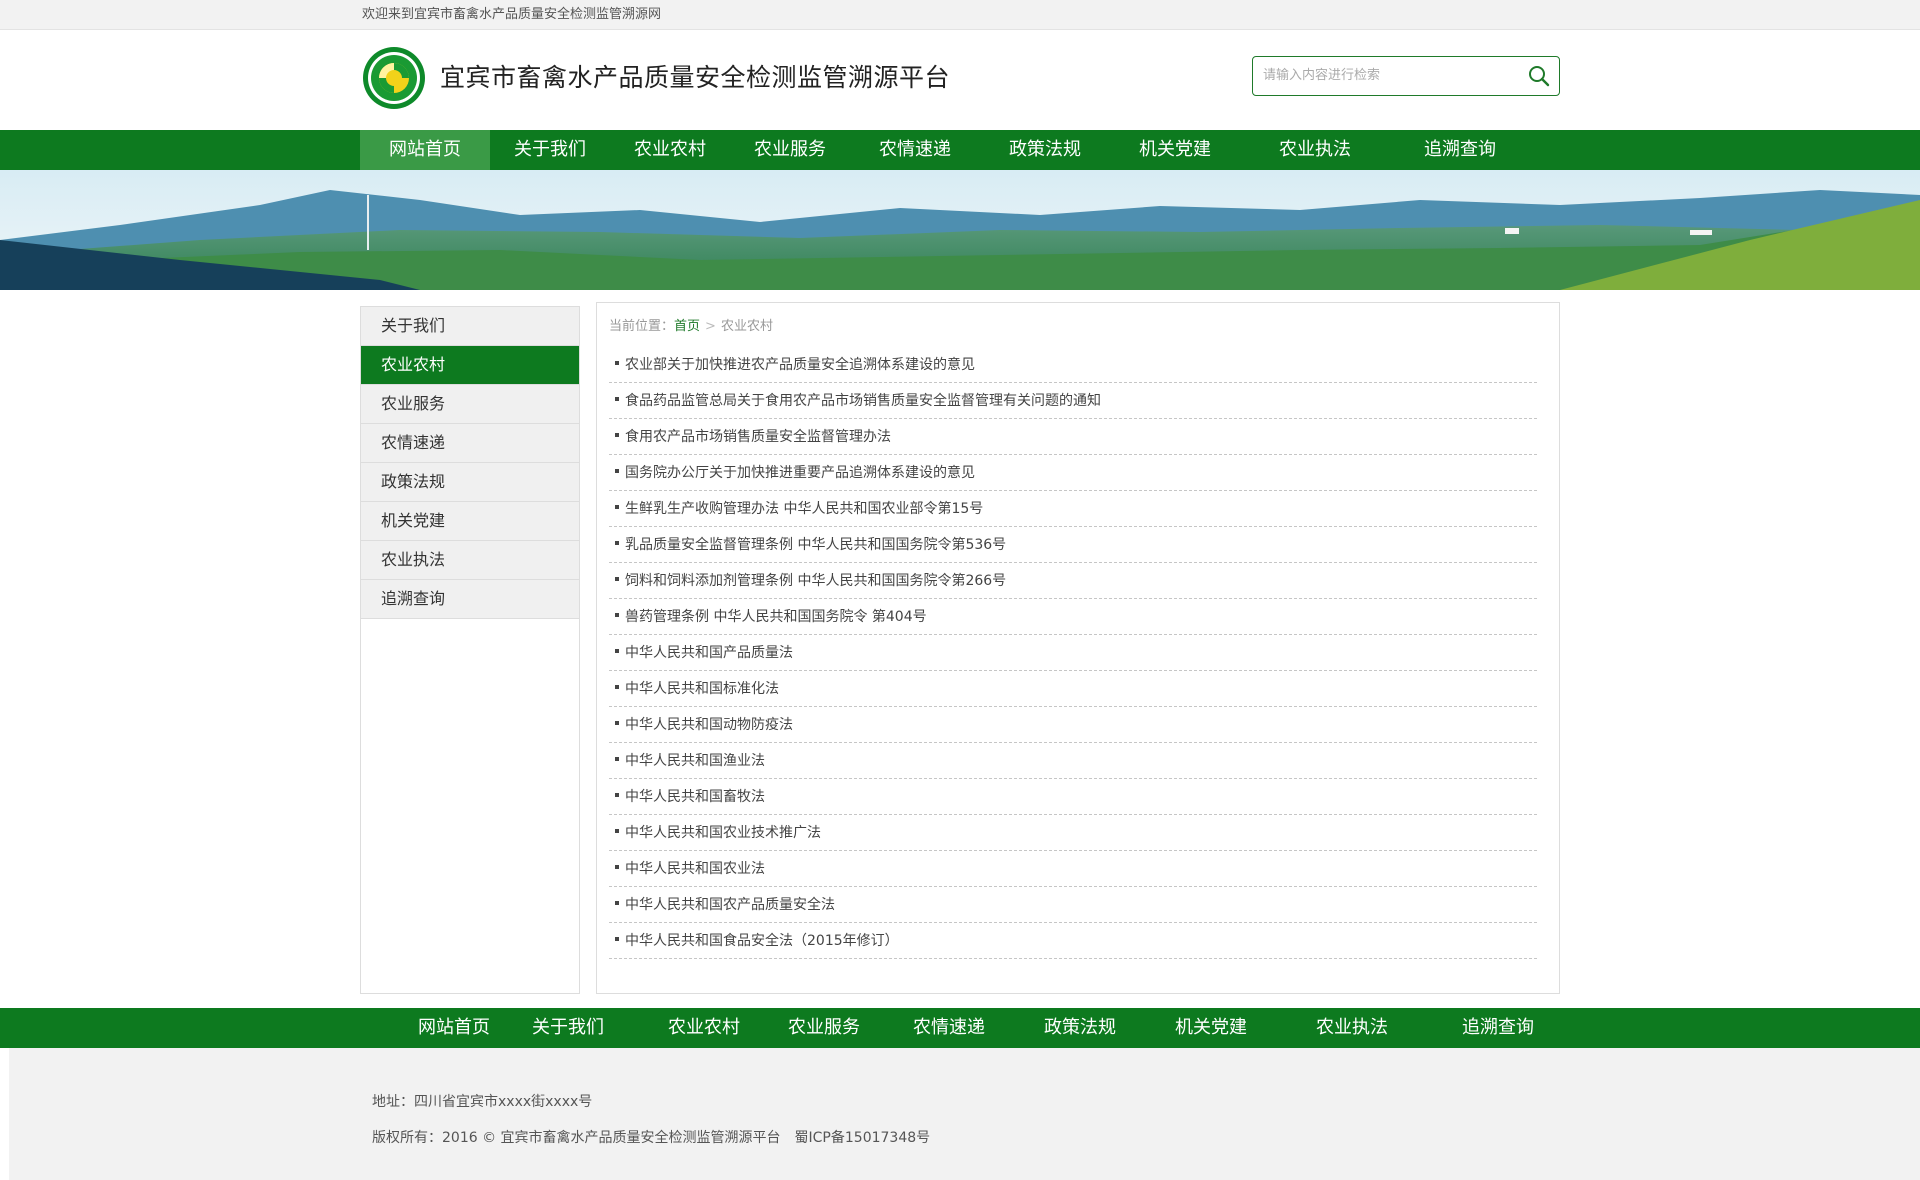 The width and height of the screenshot is (1920, 1180). Describe the element at coordinates (1073, 833) in the screenshot. I see `list-item: 中华人民共和国农业技术推广法` at that location.